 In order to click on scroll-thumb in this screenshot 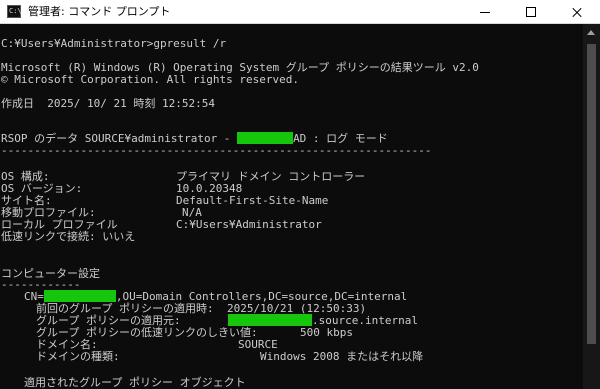, I will do `click(591, 194)`.